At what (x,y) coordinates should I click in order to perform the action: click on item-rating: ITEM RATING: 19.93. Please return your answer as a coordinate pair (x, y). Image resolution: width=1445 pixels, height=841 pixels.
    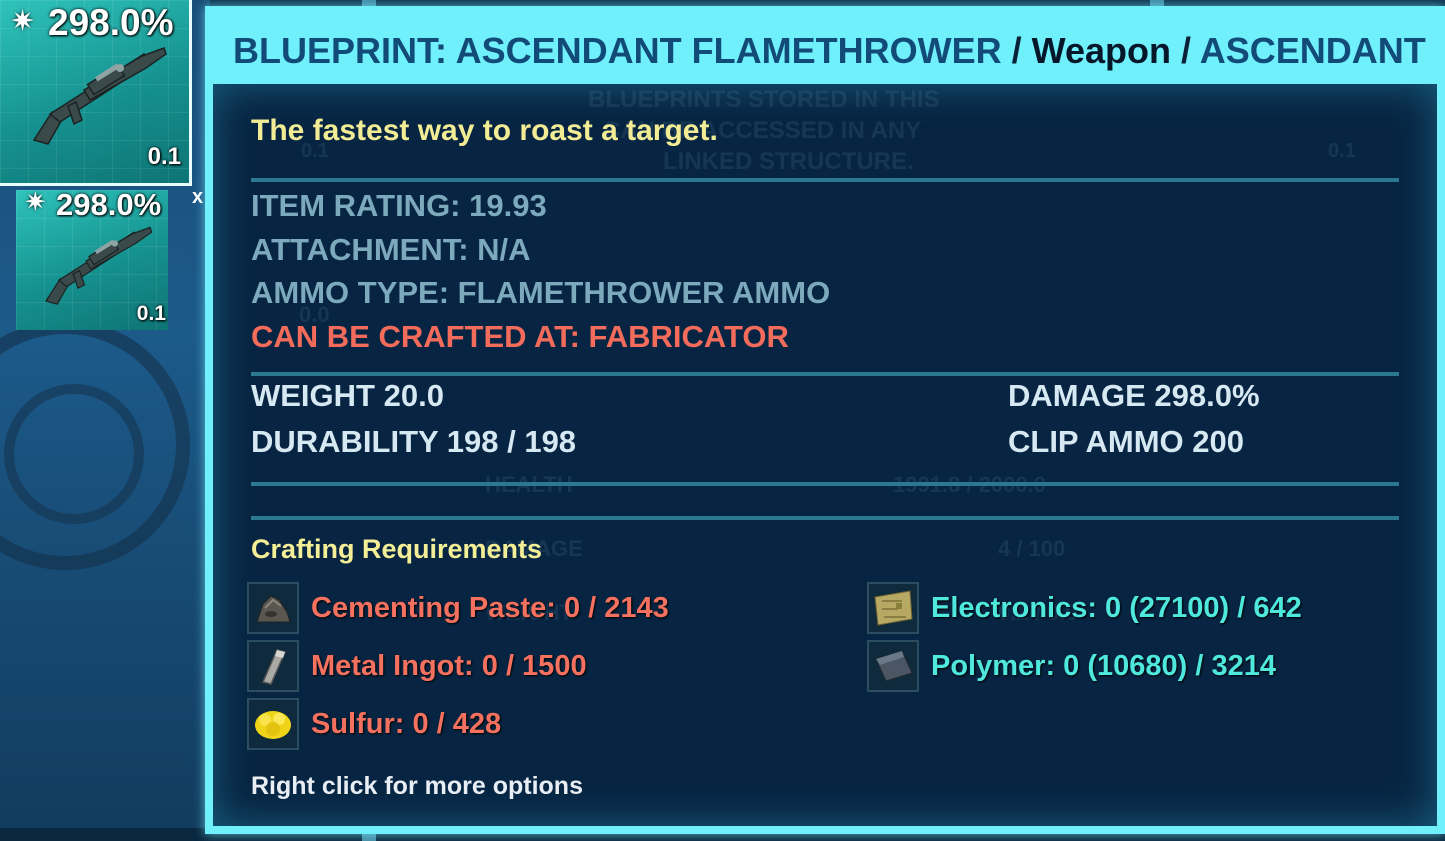
    Looking at the image, I should click on (399, 205).